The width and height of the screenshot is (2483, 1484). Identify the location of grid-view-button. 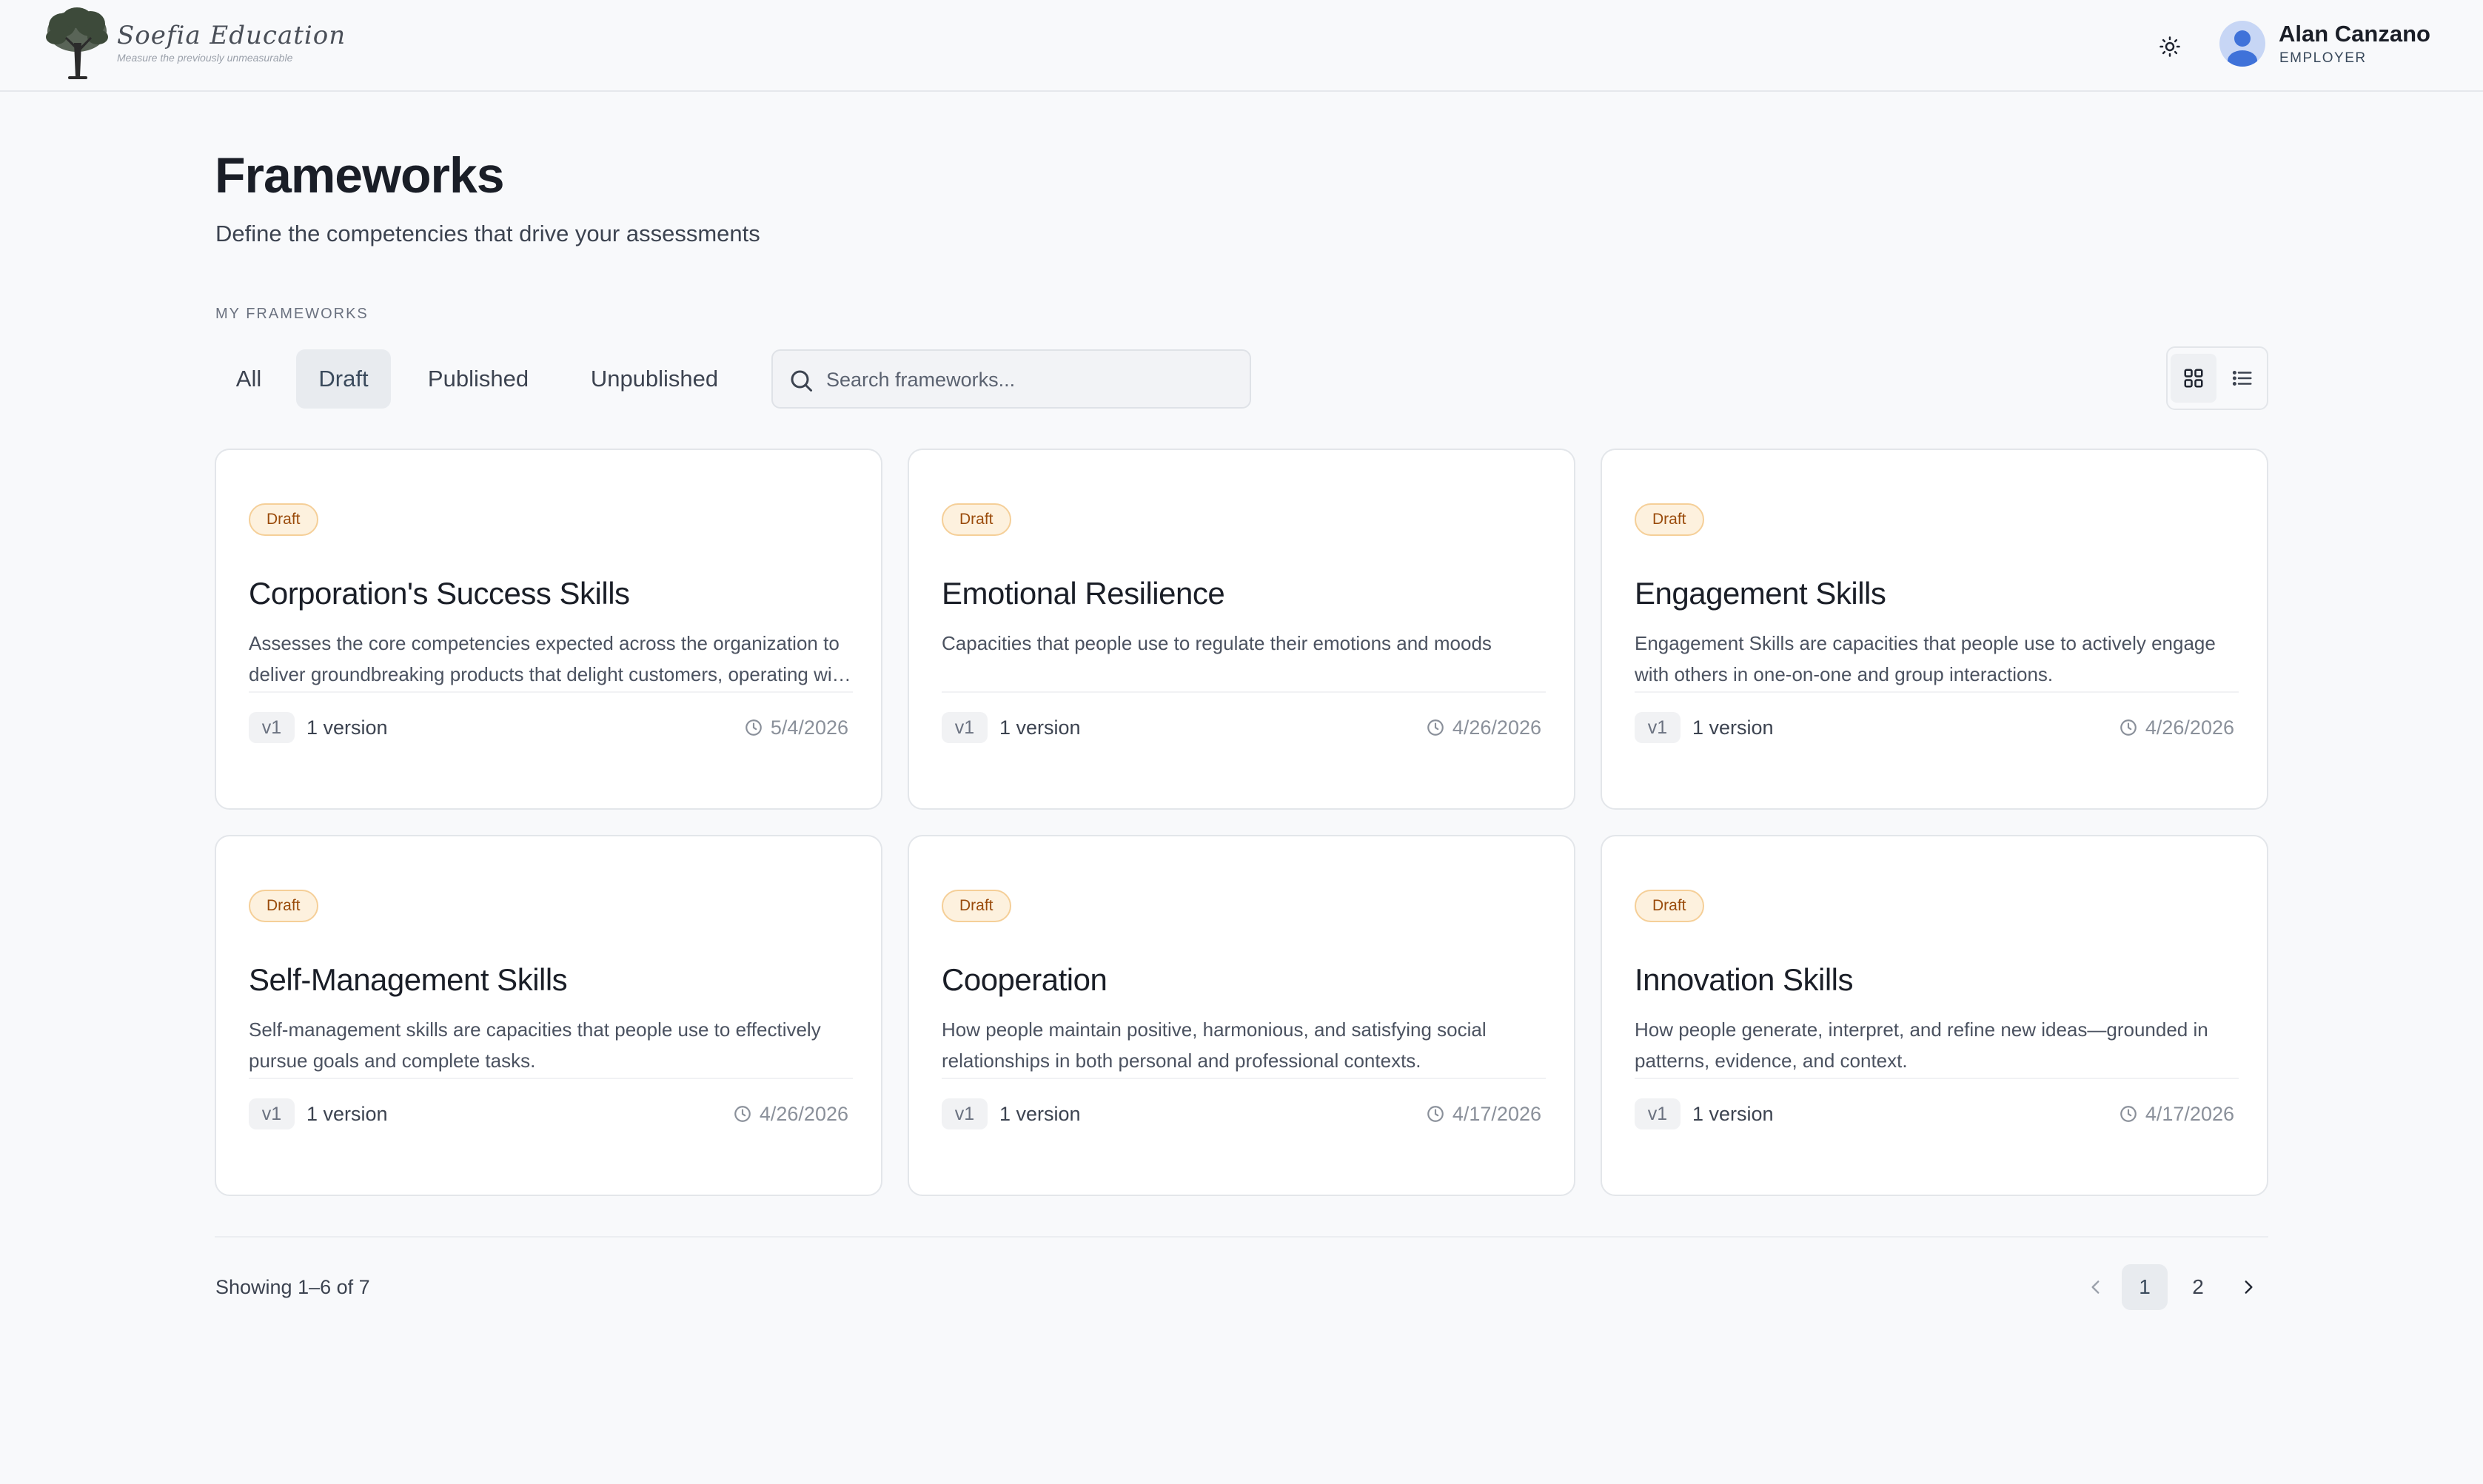
(2193, 378).